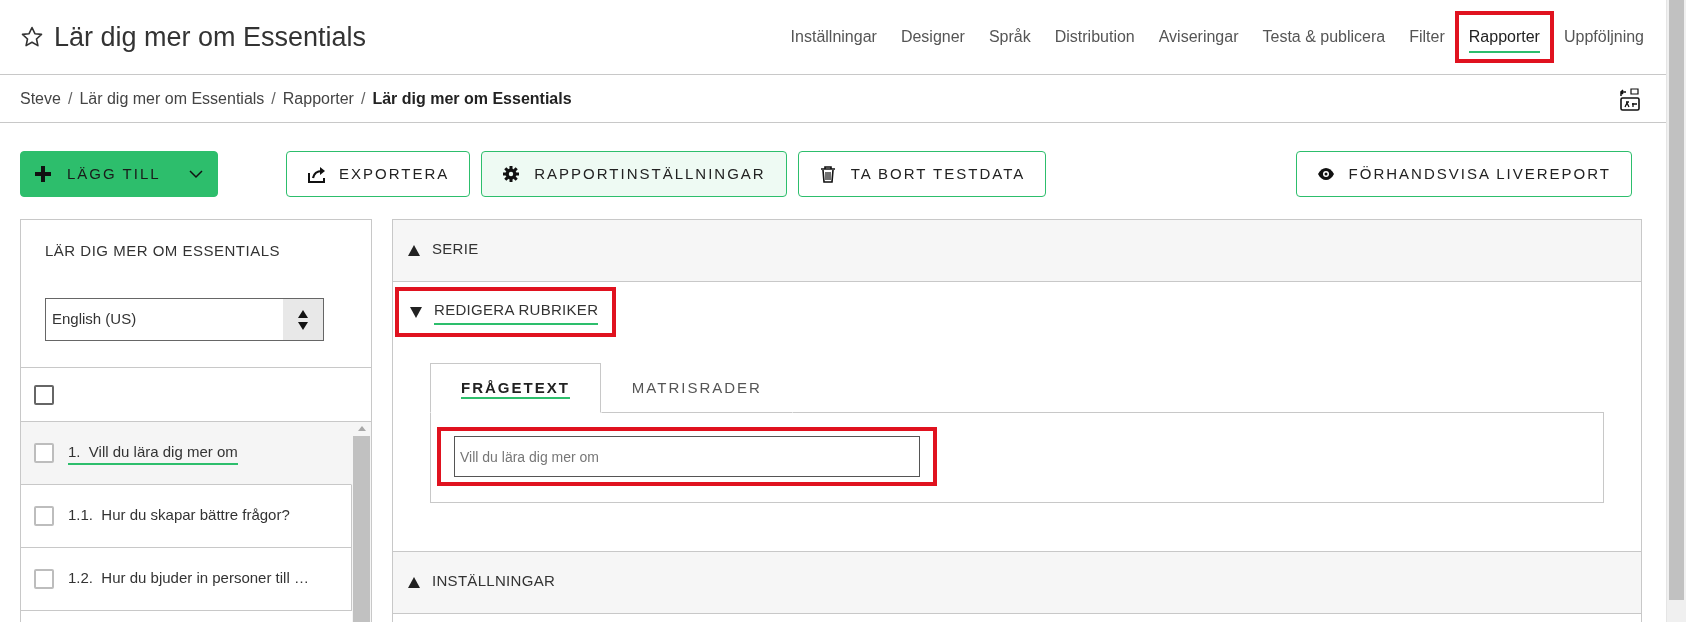 Image resolution: width=1686 pixels, height=622 pixels. What do you see at coordinates (195, 174) in the screenshot?
I see `chevron-down-icon` at bounding box center [195, 174].